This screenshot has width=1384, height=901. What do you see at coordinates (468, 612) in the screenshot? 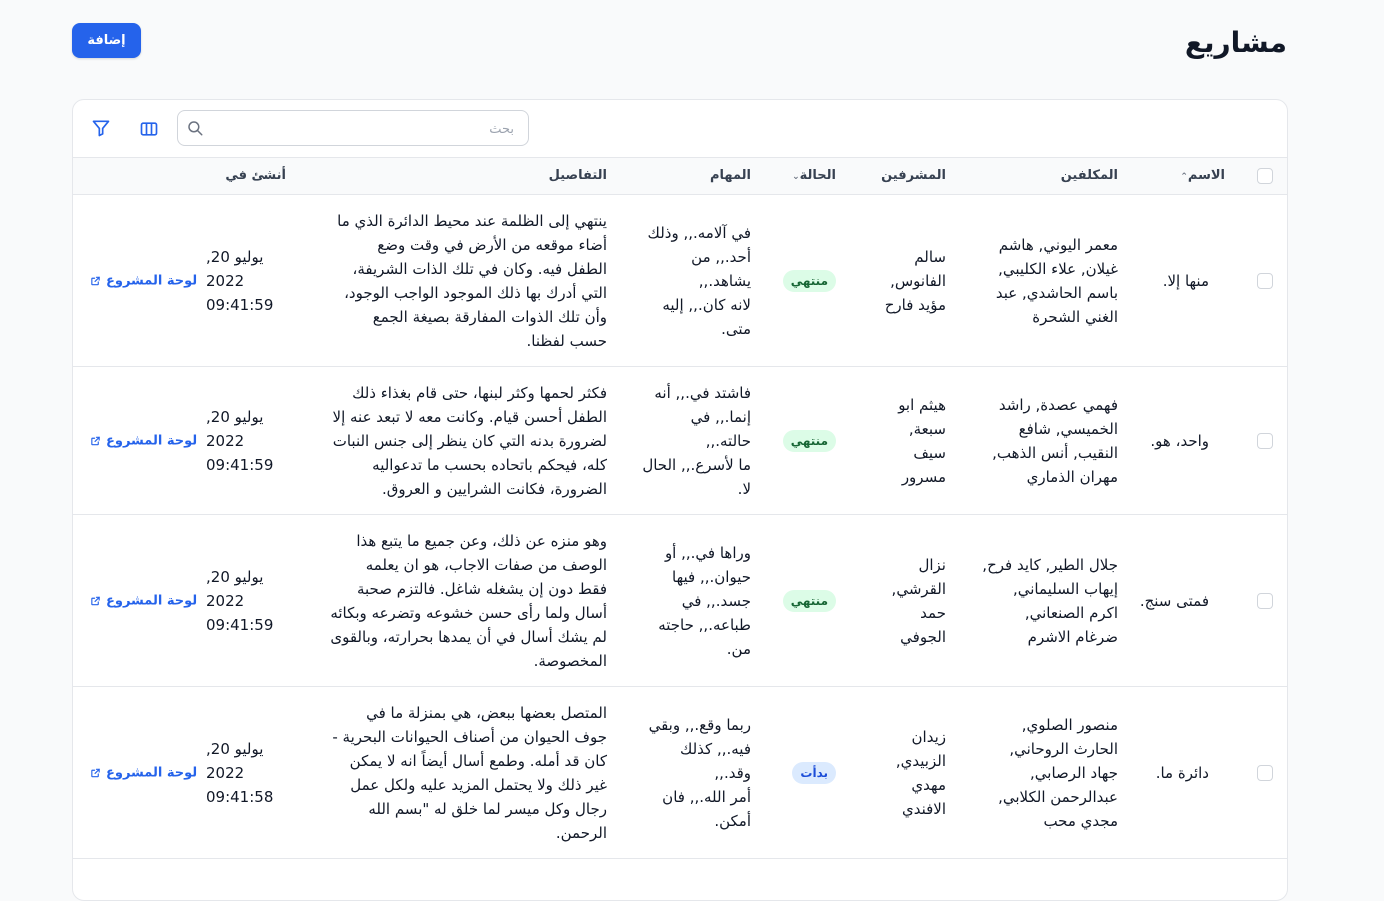
I see `details-line: أسال ولما رأى حسن خشوعه وتضرعه وبكائه` at bounding box center [468, 612].